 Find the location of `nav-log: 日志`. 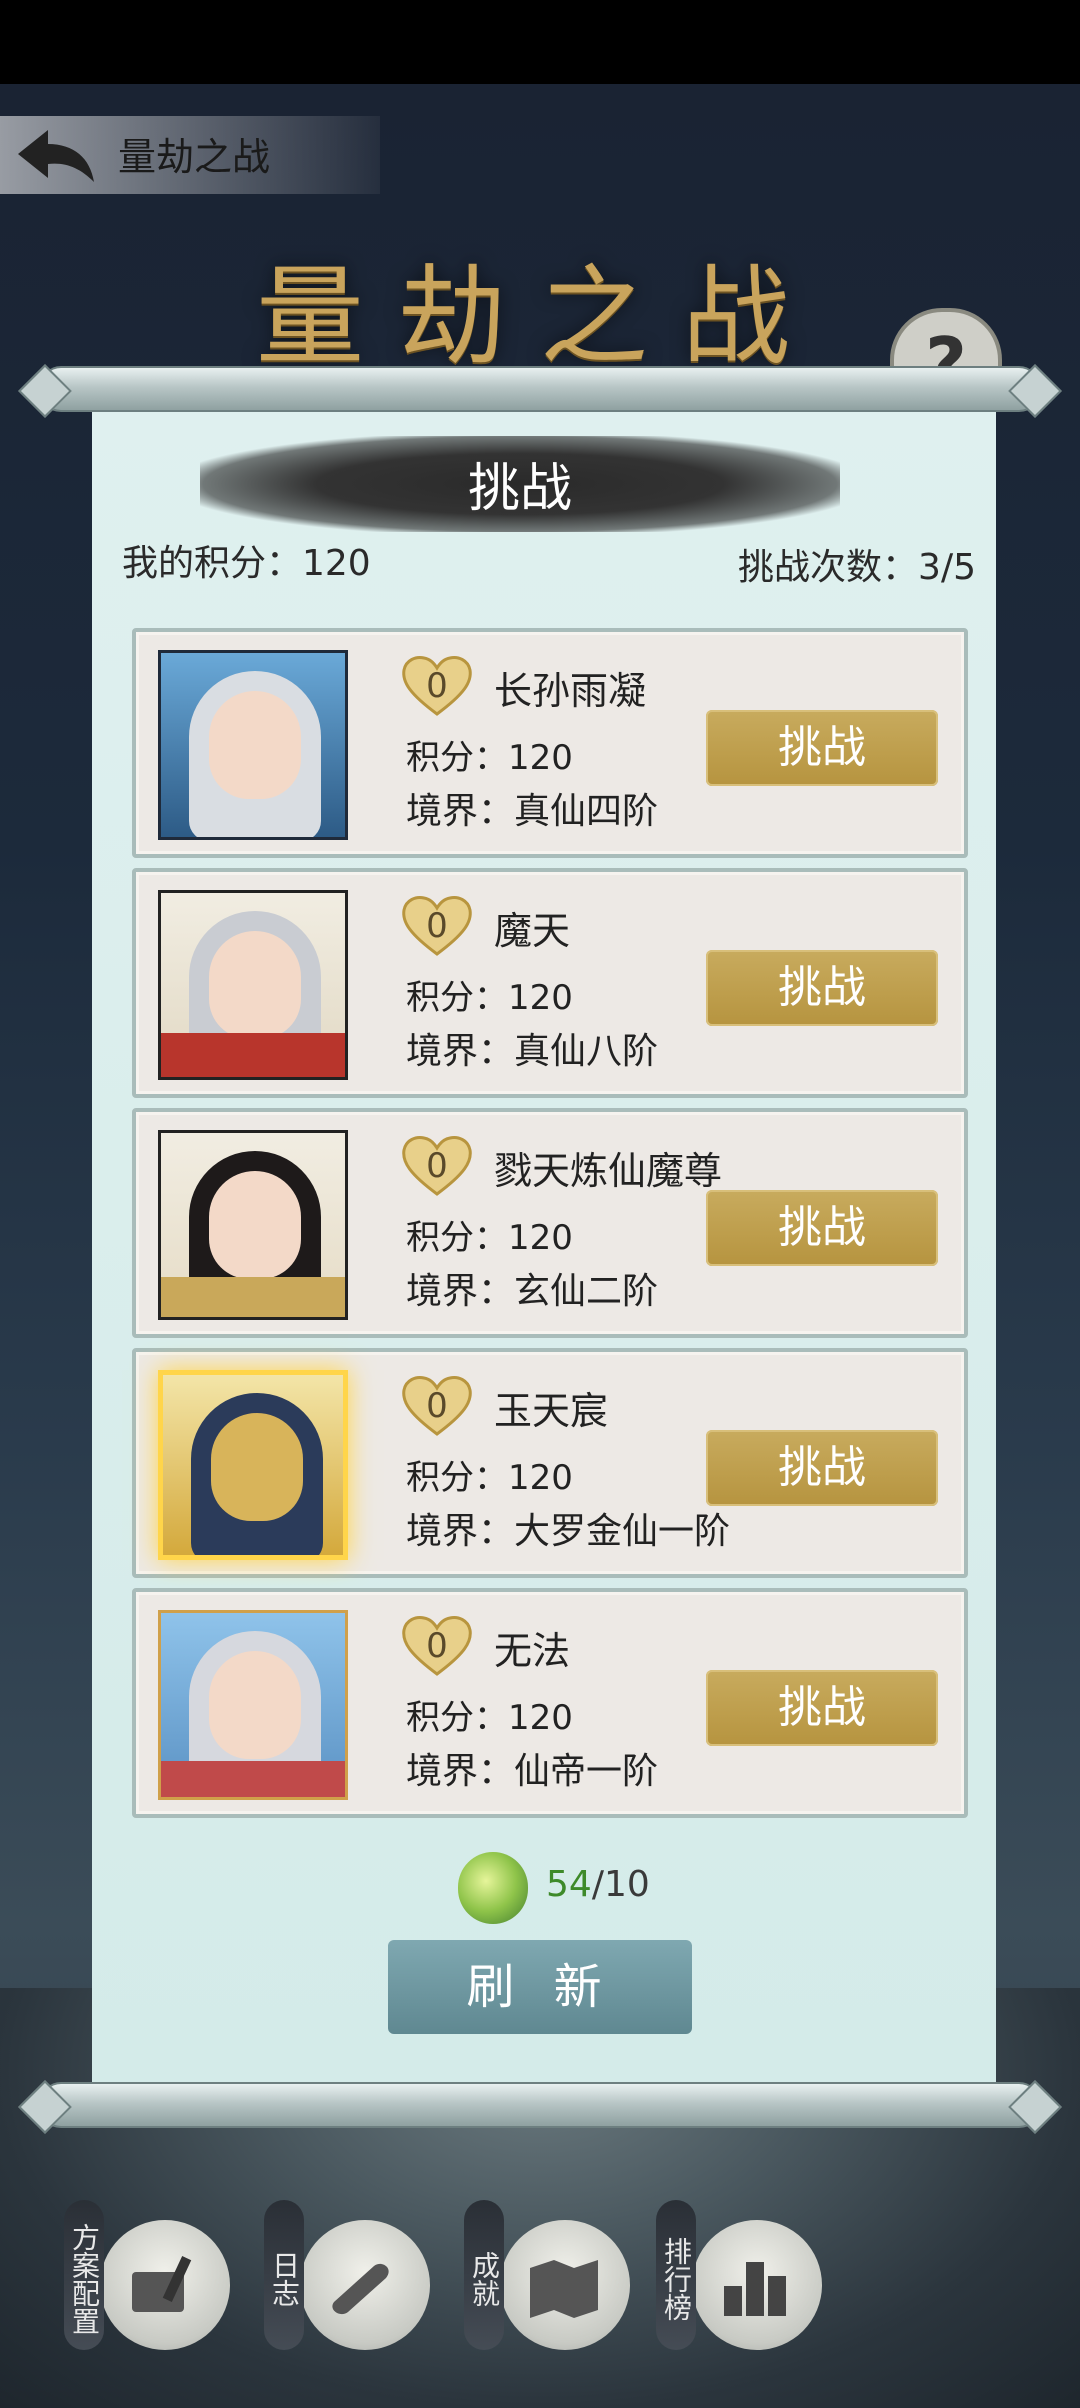

nav-log: 日志 is located at coordinates (359, 2275).